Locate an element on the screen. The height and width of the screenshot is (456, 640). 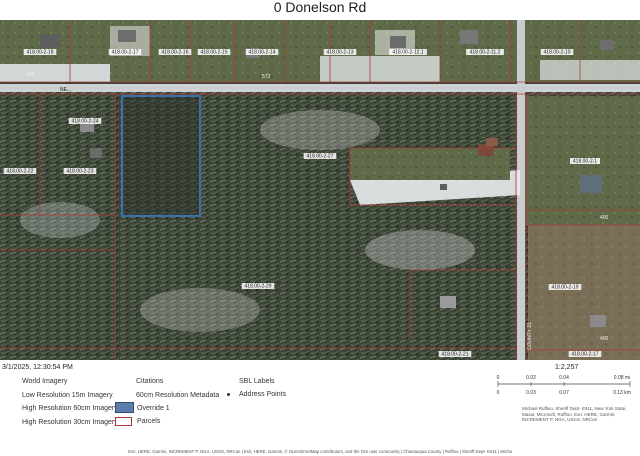
svg-text: 418.00-2-23 is located at coordinates (80, 172).